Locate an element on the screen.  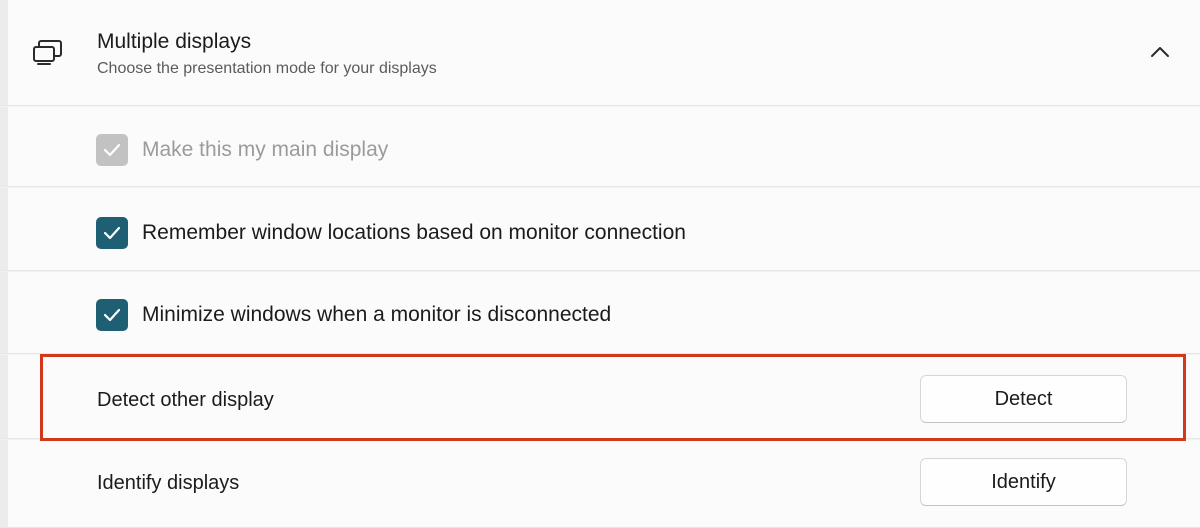
remember-locations-checkbox is located at coordinates (112, 233).